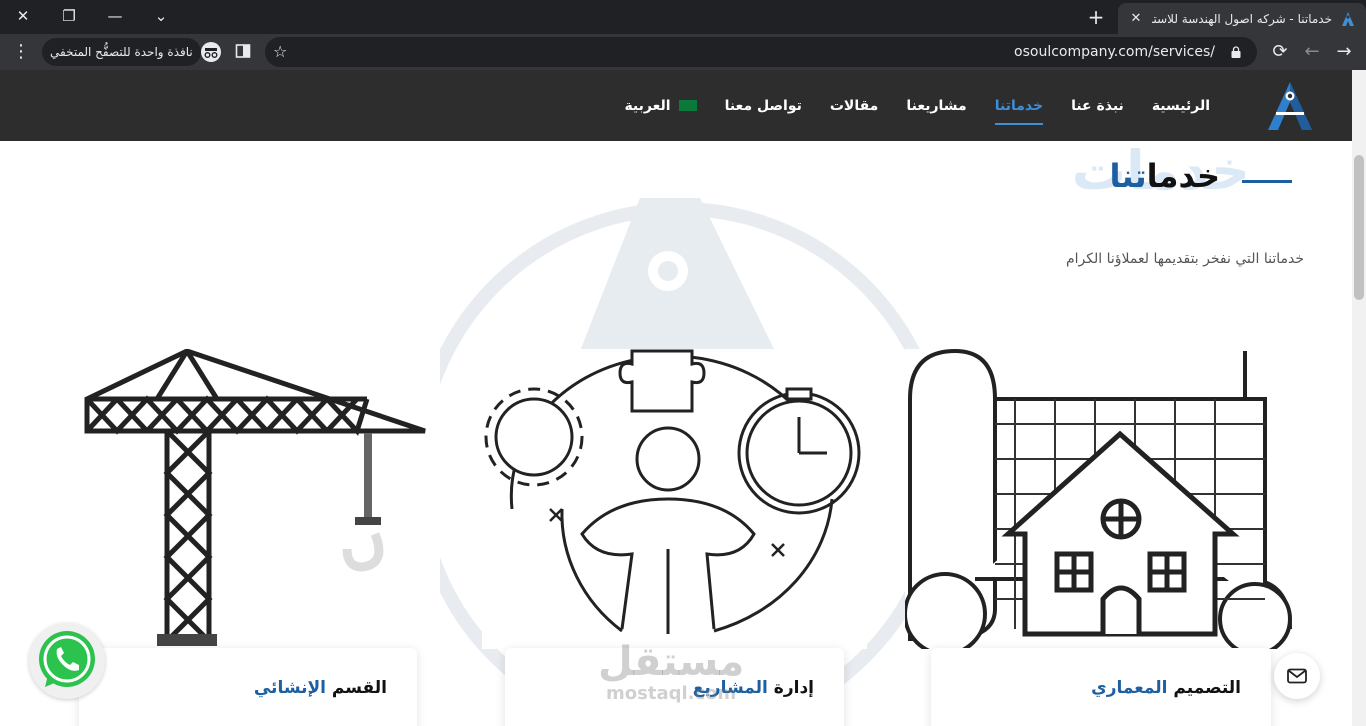  Describe the element at coordinates (1290, 106) in the screenshot. I see `company-logo` at that location.